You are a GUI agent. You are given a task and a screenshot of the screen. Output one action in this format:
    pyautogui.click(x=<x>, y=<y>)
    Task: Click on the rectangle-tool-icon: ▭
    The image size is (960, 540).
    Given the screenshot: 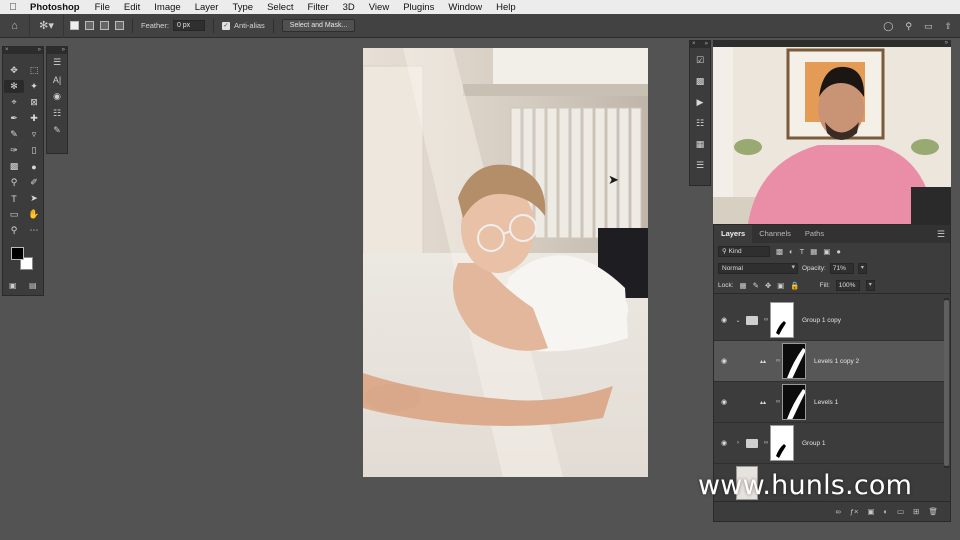 What is the action you would take?
    pyautogui.click(x=14, y=214)
    